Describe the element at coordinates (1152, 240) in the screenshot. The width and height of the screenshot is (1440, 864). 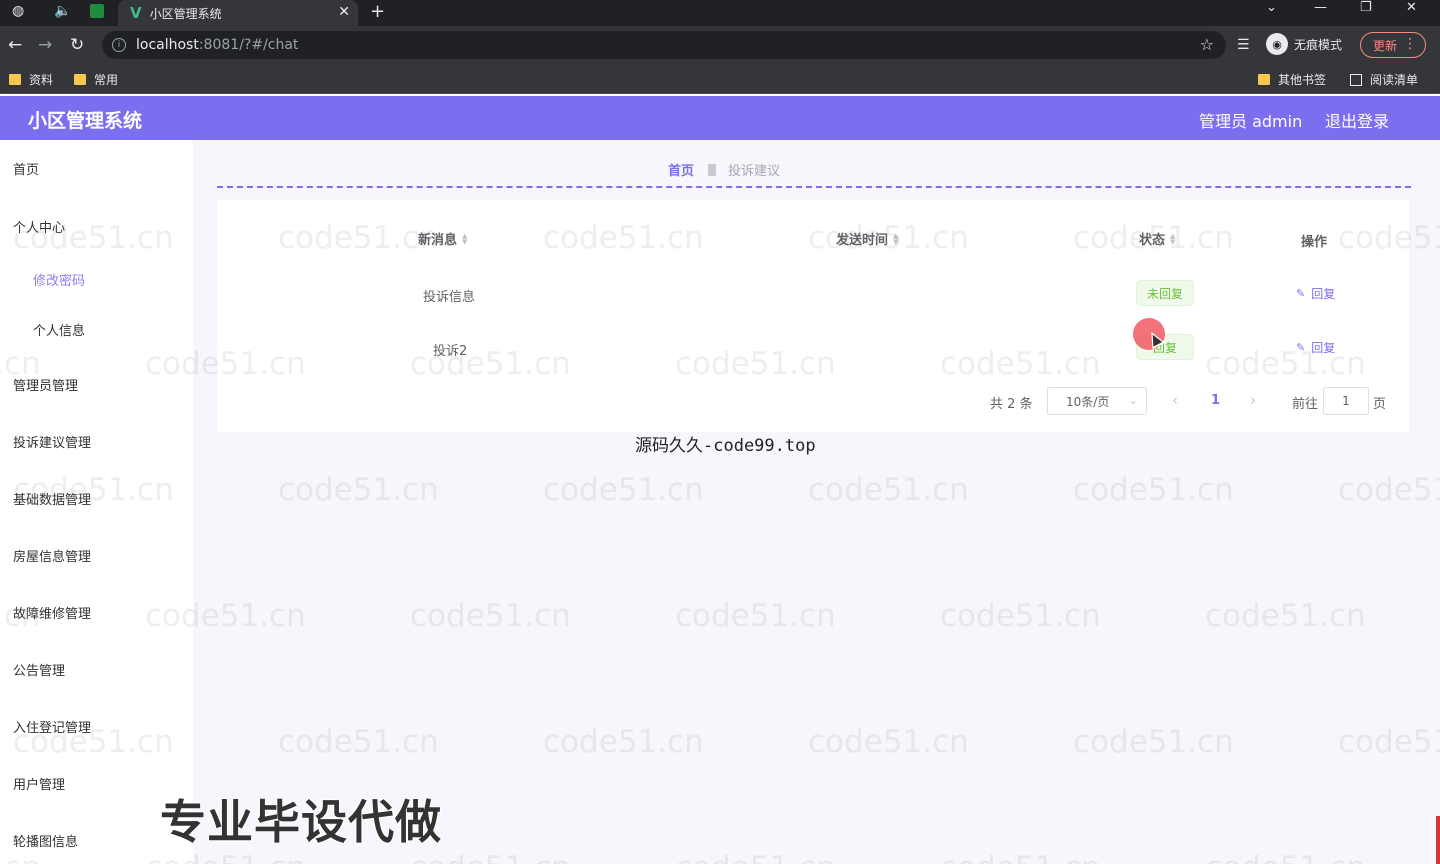
I see `header-label: 状态` at that location.